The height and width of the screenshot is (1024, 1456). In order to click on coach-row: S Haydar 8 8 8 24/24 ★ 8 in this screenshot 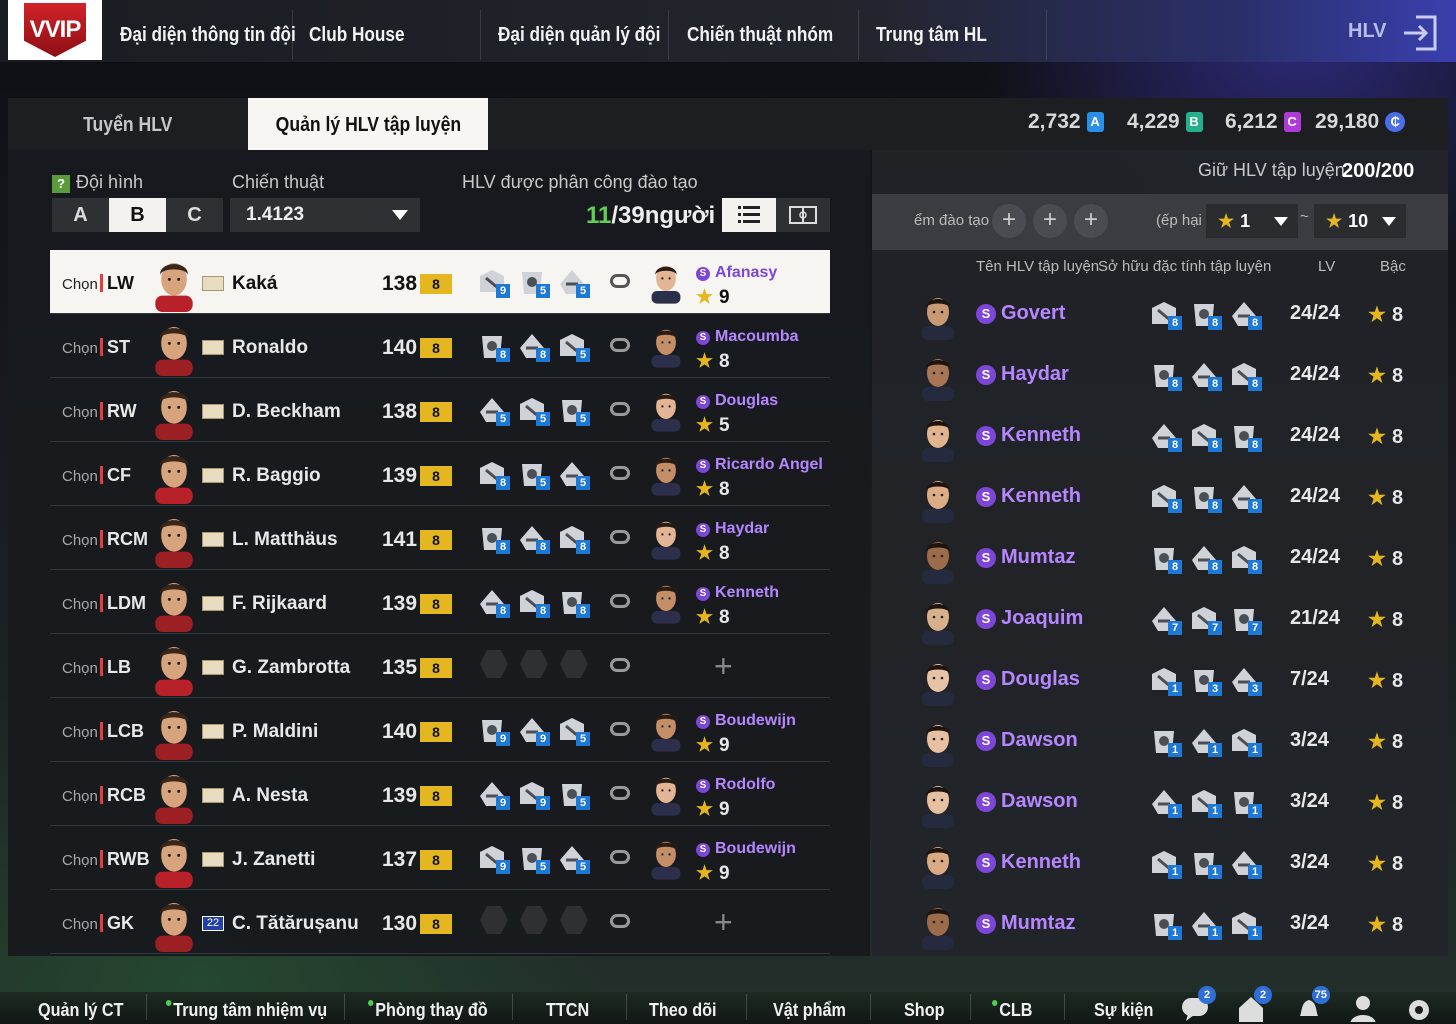, I will do `click(1160, 375)`.